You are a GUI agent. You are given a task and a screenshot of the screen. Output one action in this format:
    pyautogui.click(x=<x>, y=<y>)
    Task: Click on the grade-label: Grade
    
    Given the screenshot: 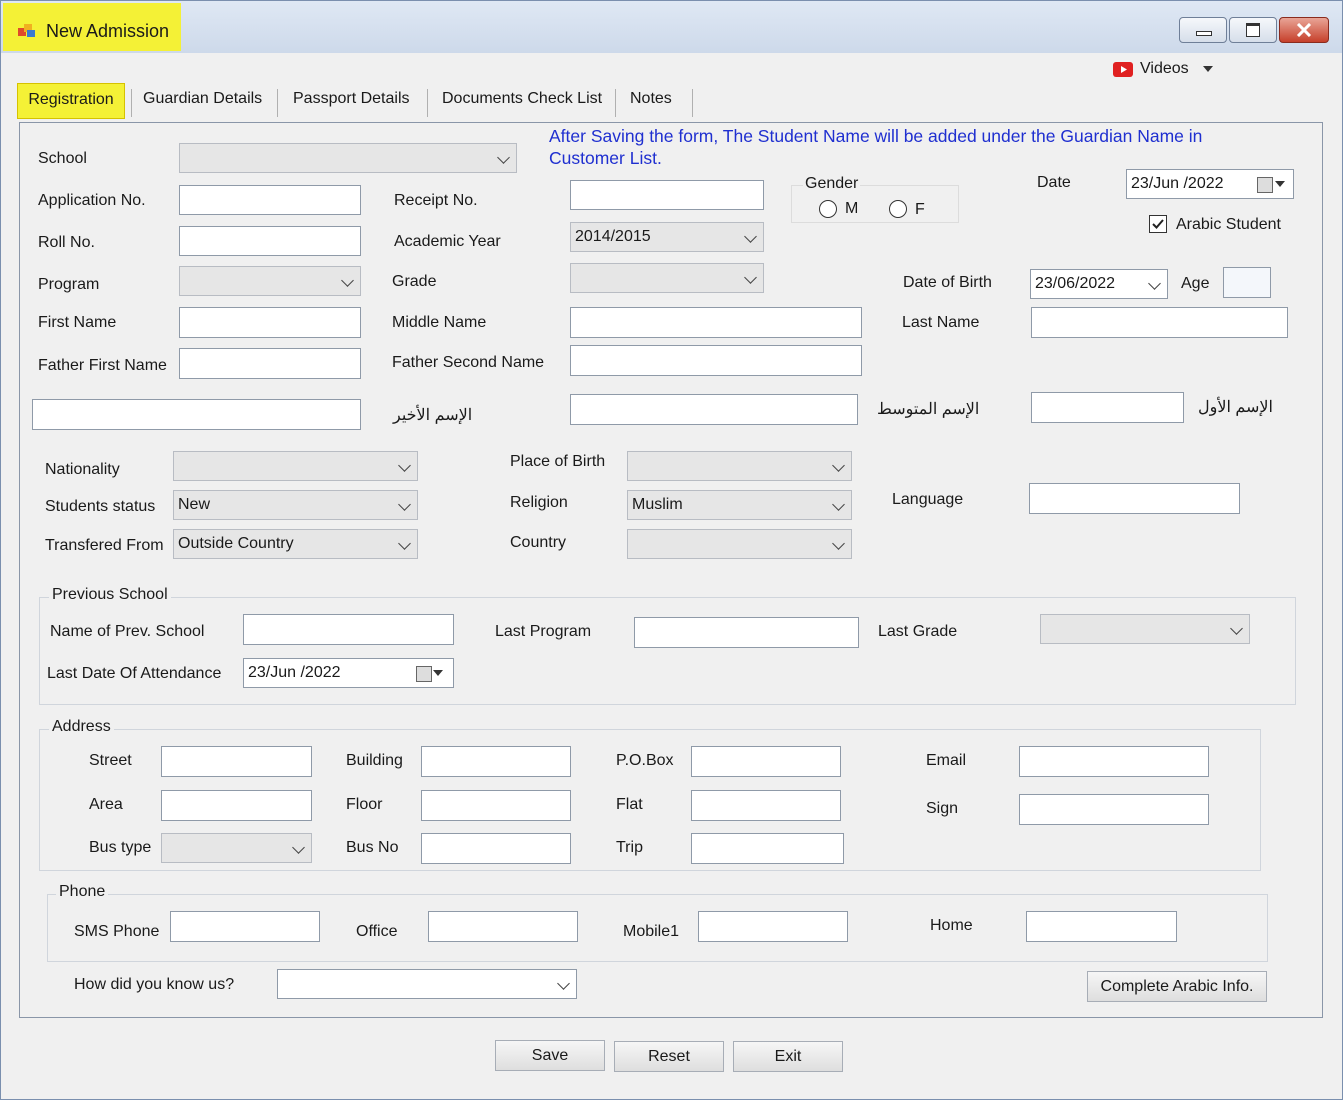 What is the action you would take?
    pyautogui.click(x=414, y=281)
    